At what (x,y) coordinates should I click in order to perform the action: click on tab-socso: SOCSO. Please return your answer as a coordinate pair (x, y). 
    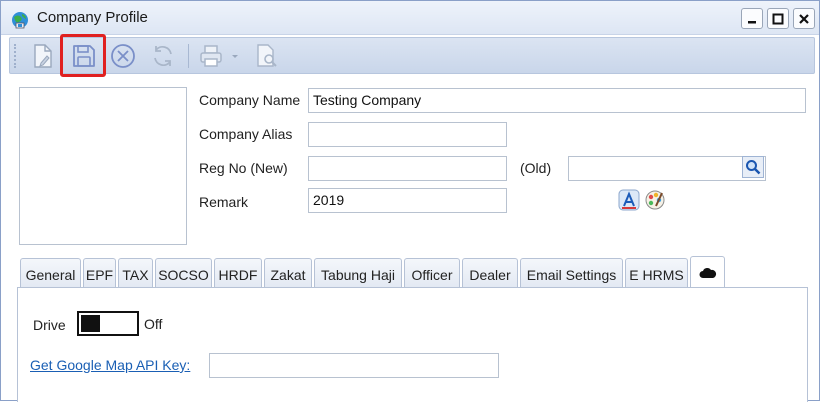
    Looking at the image, I should click on (183, 272).